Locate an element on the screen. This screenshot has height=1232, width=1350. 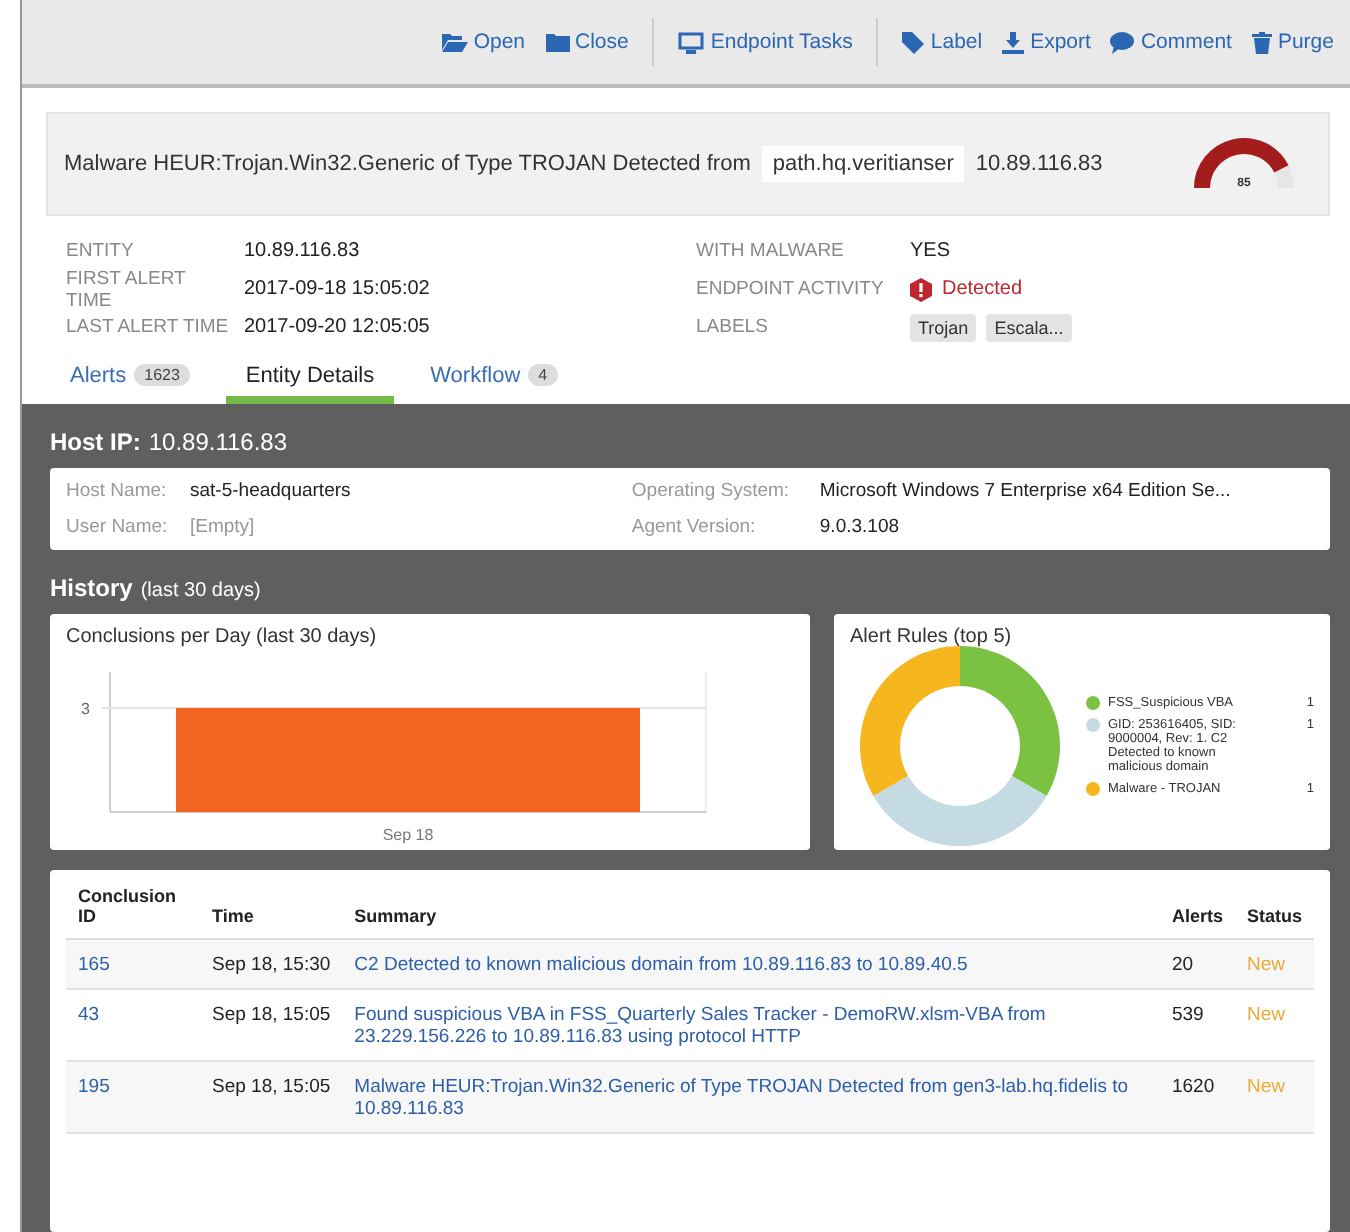
count-badge: 1623 is located at coordinates (162, 375).